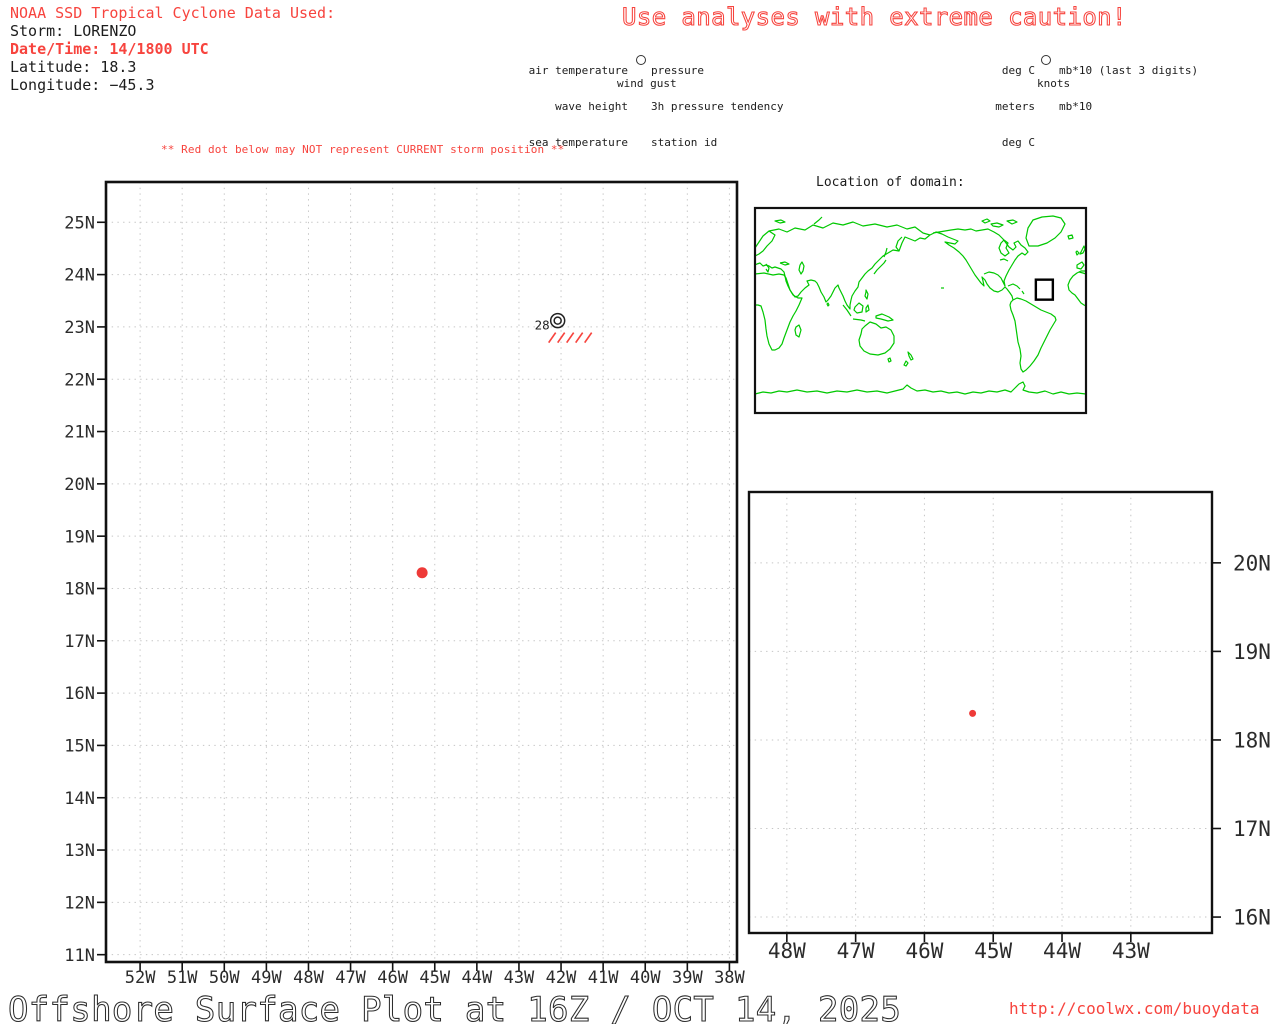 Image resolution: width=1280 pixels, height=1024 pixels. Describe the element at coordinates (73, 31) in the screenshot. I see `storm-name-line: Storm: LORENZO` at that location.